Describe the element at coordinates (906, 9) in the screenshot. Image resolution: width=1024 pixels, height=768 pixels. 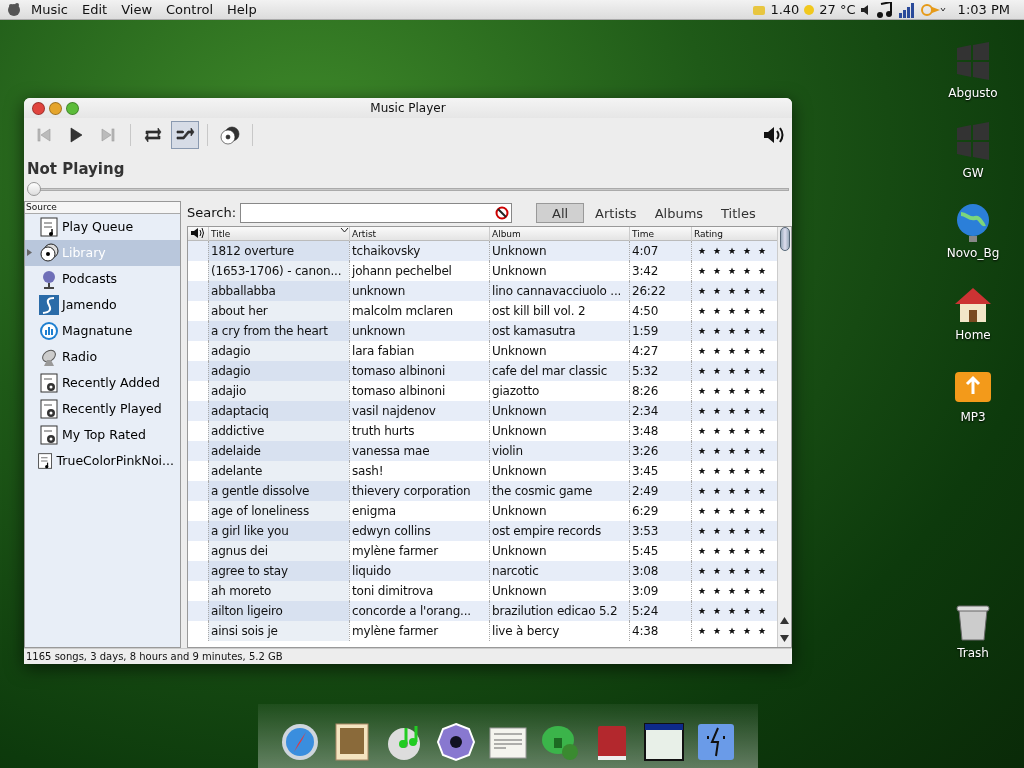
I see `signal-bars-icon` at that location.